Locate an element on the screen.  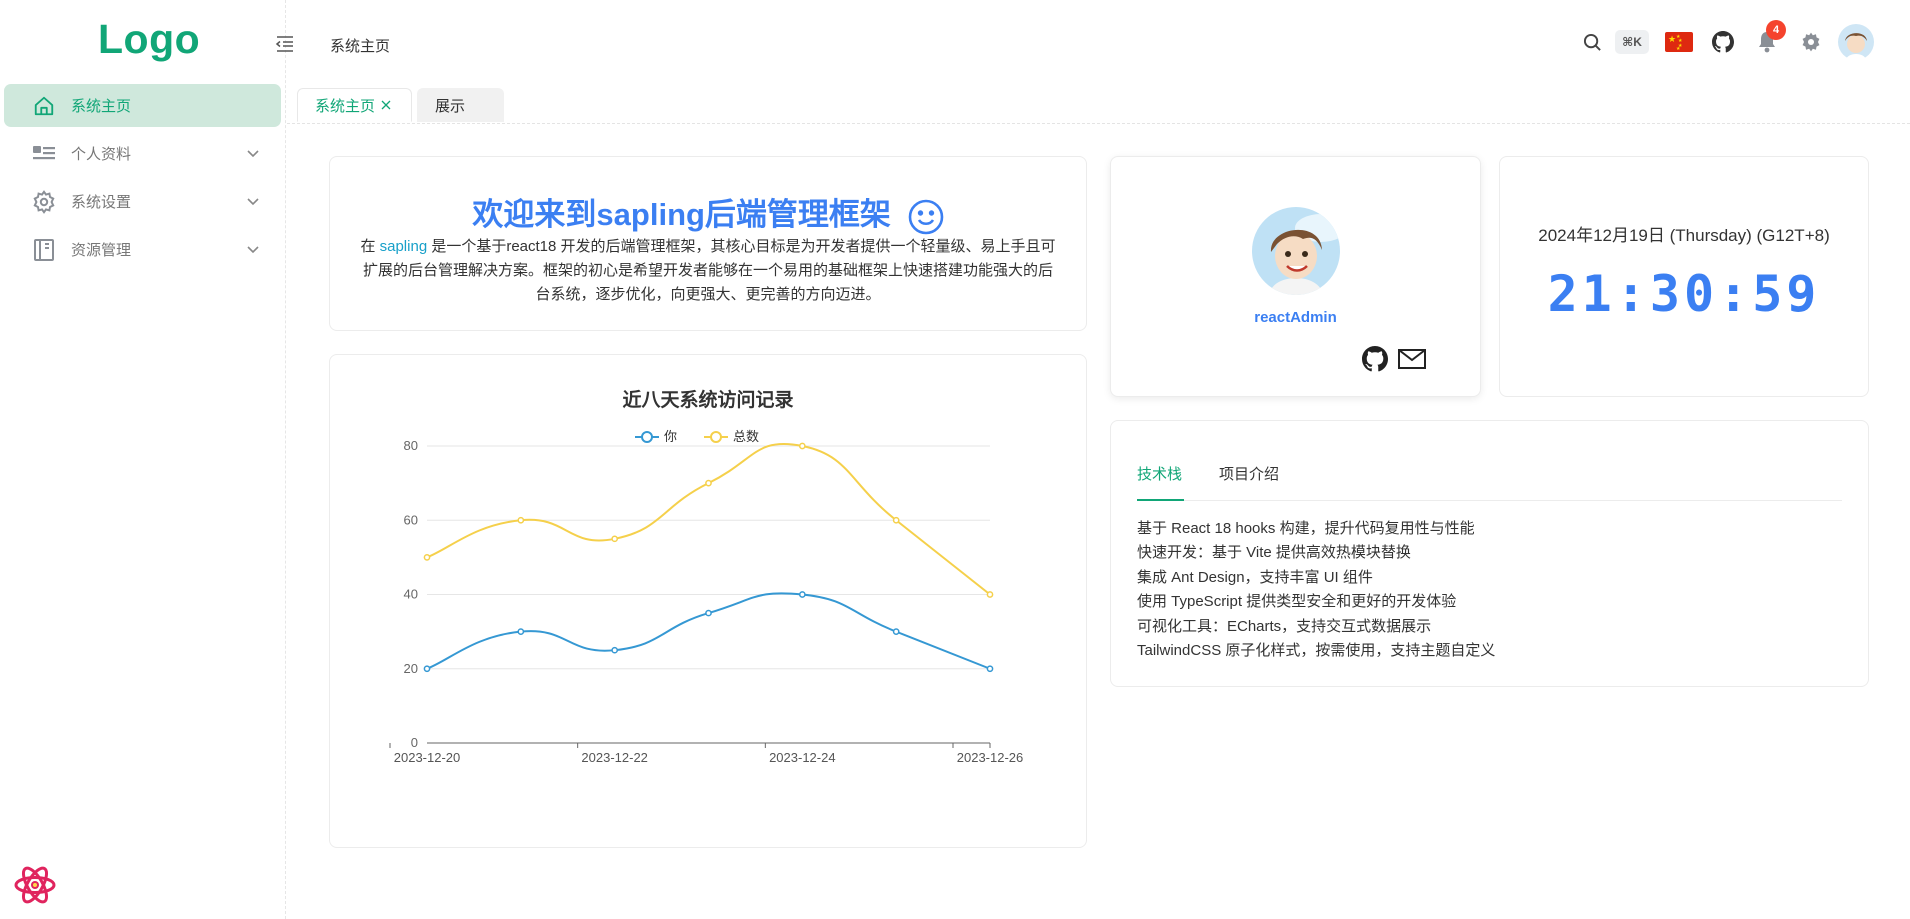
tab-home: 系统主页 is located at coordinates (354, 105).